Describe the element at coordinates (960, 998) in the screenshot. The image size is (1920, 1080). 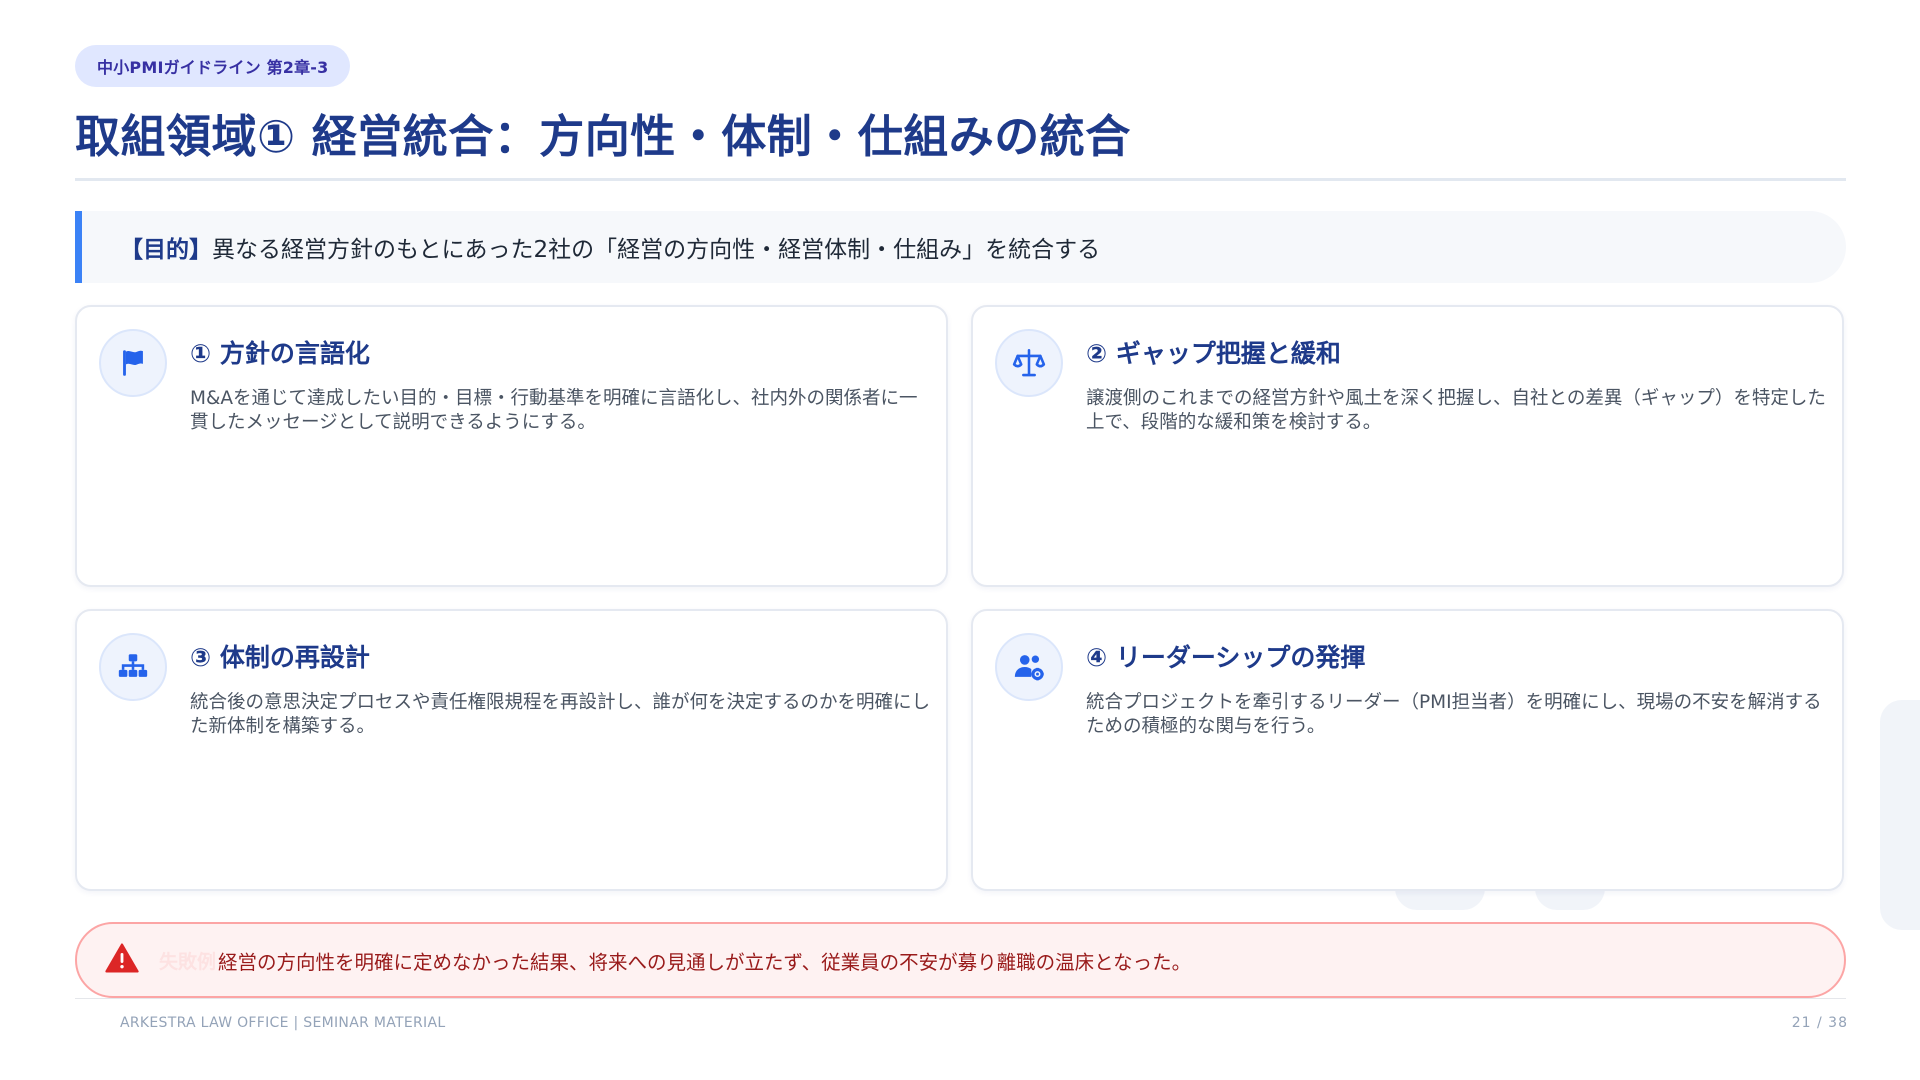
I see `footer-divider` at that location.